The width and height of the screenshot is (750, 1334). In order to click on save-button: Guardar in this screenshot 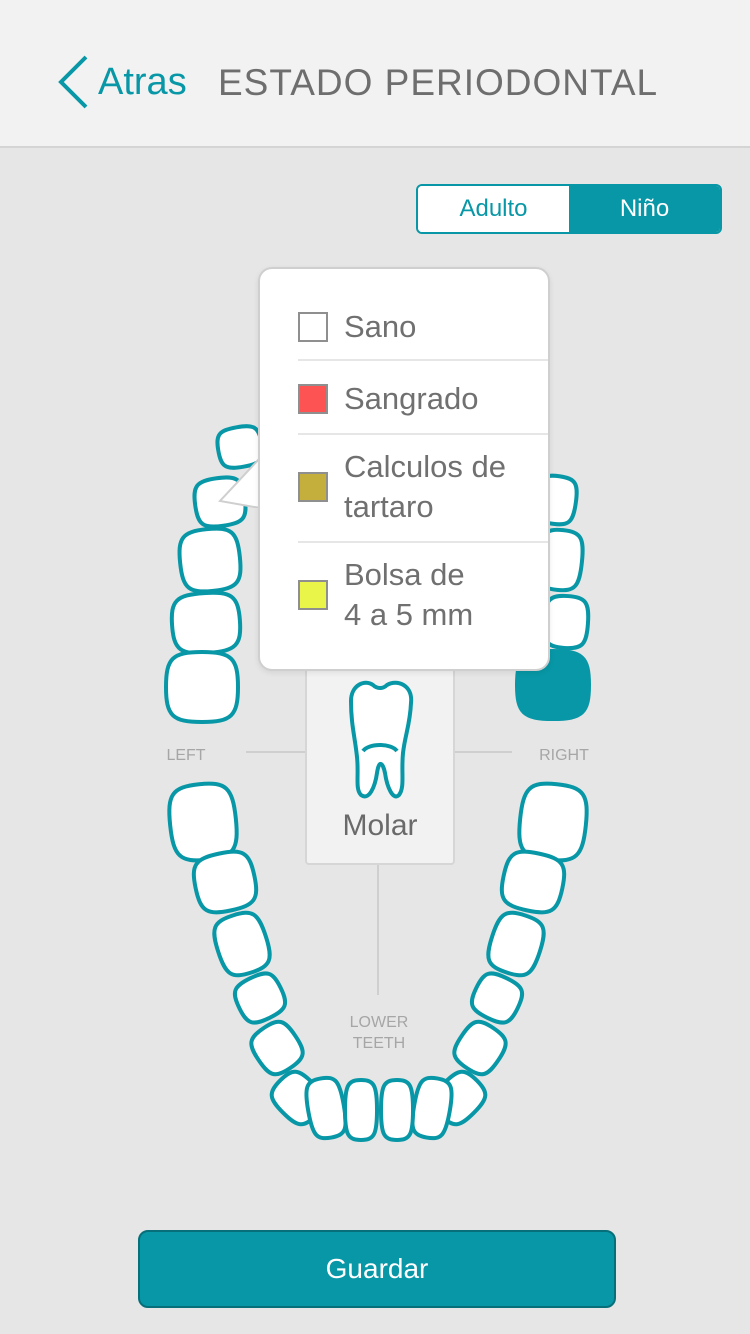, I will do `click(377, 1269)`.